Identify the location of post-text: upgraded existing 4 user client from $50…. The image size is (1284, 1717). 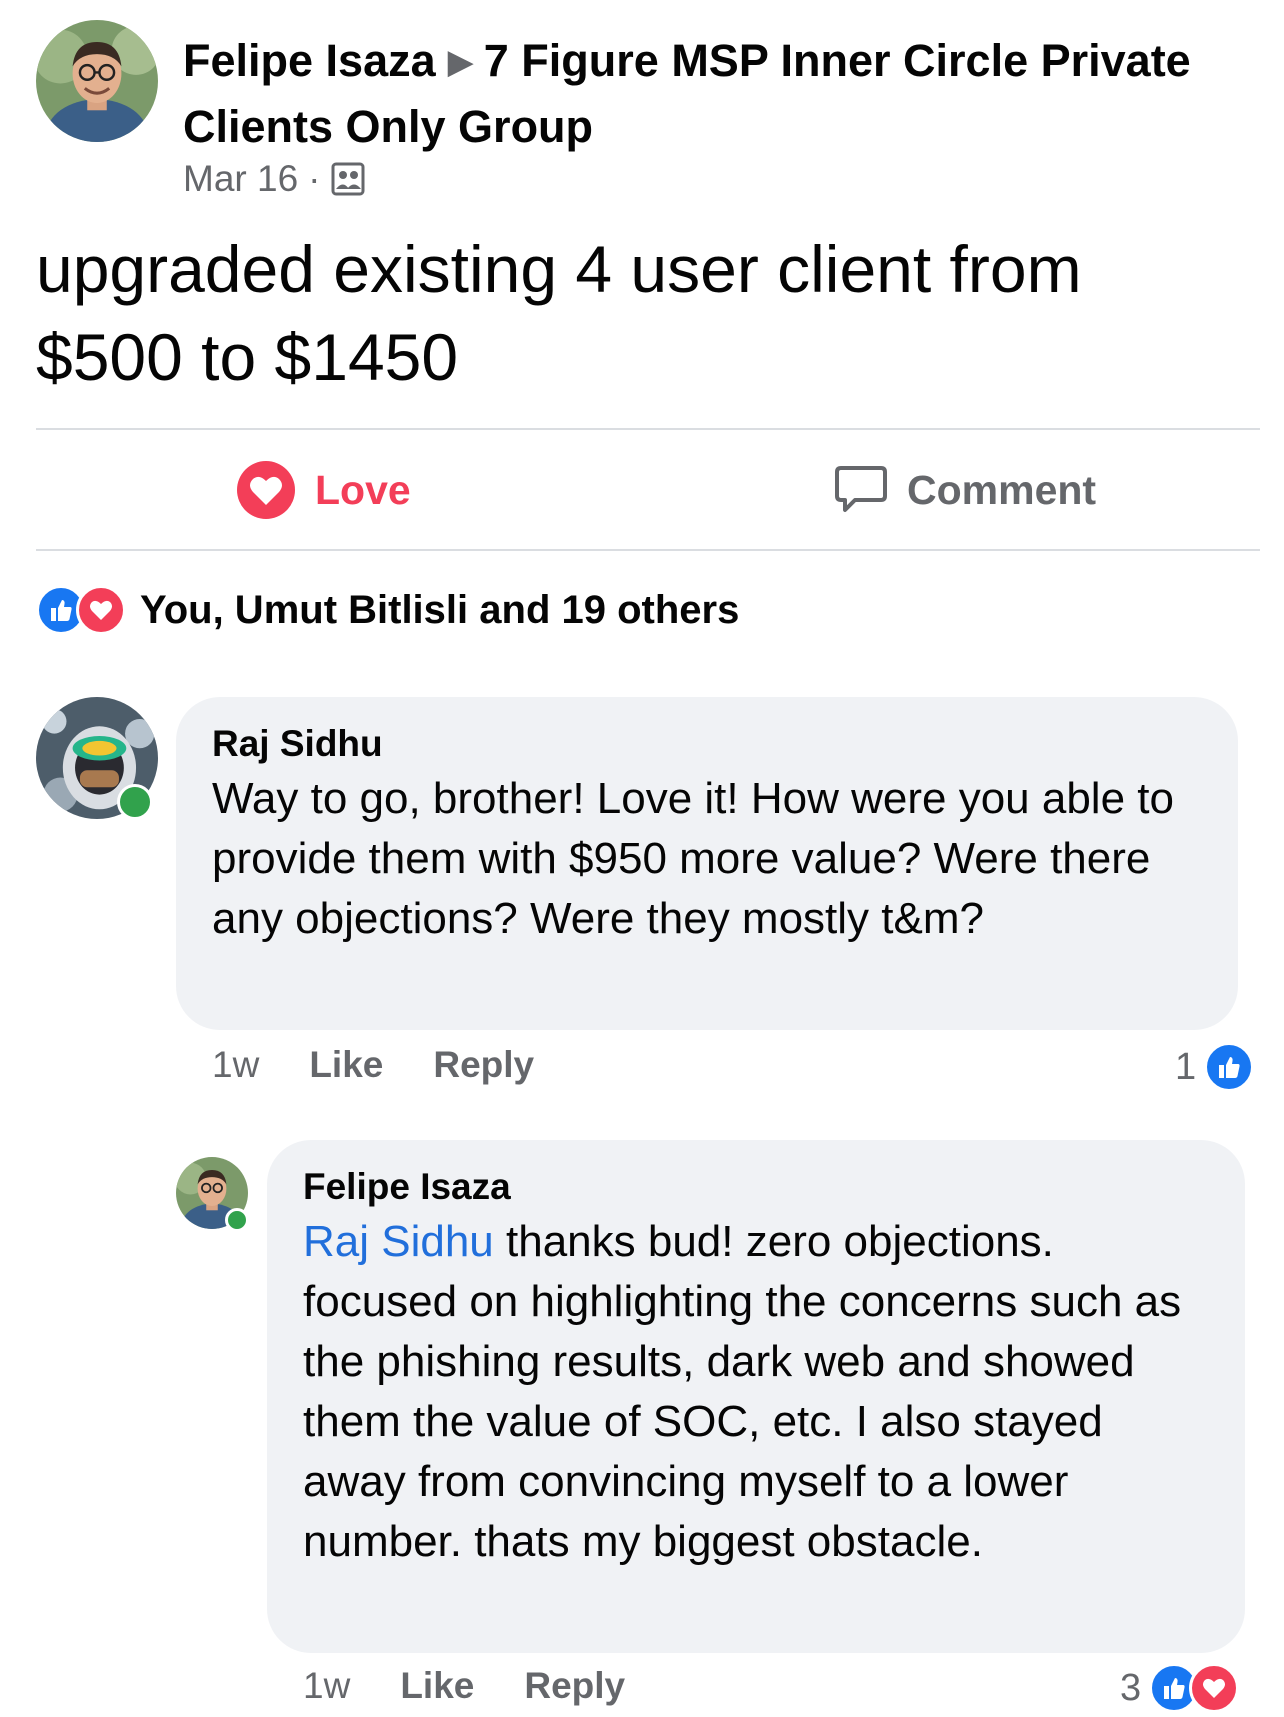
(651, 313).